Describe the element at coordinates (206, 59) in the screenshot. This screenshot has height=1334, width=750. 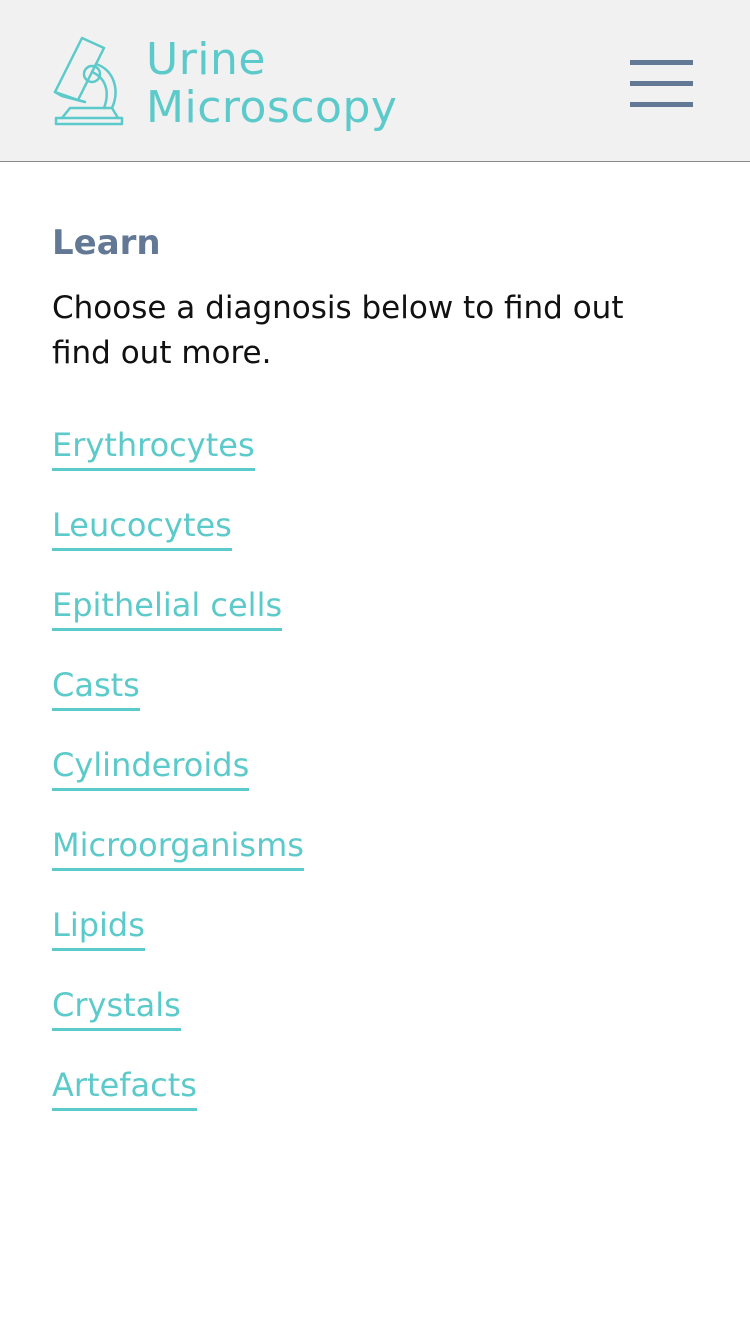
I see `app-title-line1: Urine` at that location.